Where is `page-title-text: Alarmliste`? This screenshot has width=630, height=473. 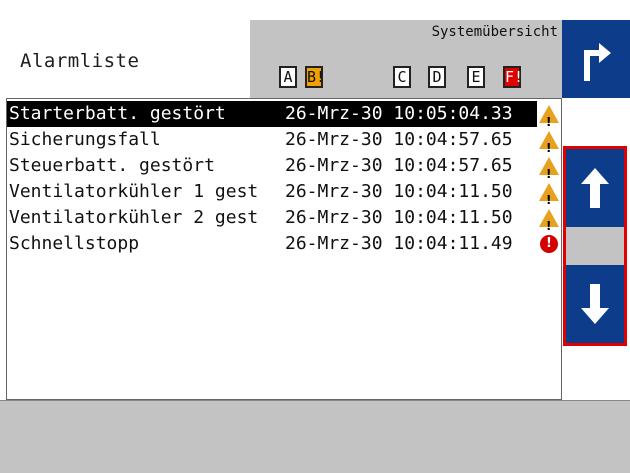 page-title-text: Alarmliste is located at coordinates (80, 61).